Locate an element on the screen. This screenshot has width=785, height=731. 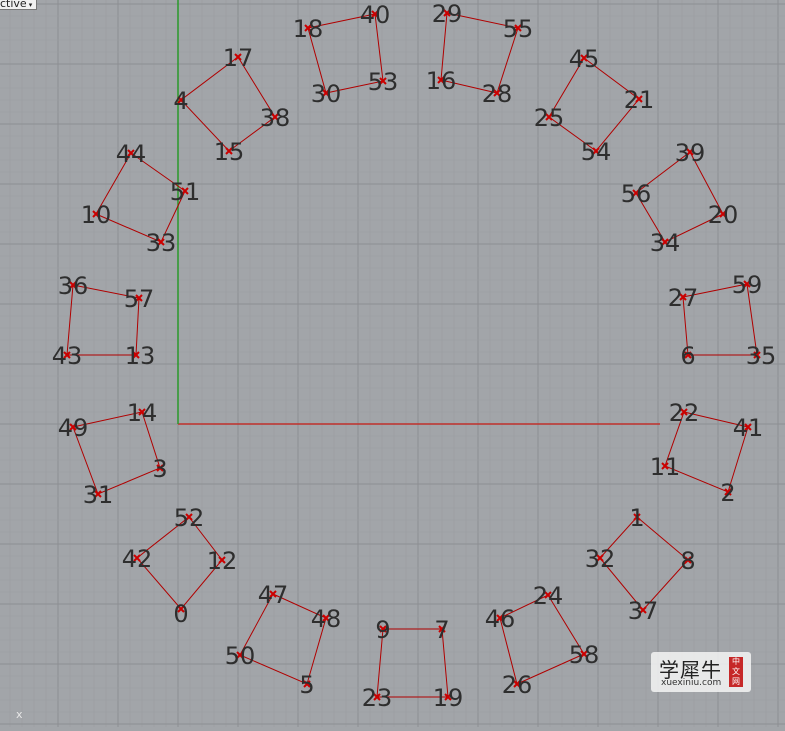
point-label: 6 is located at coordinates (687, 356).